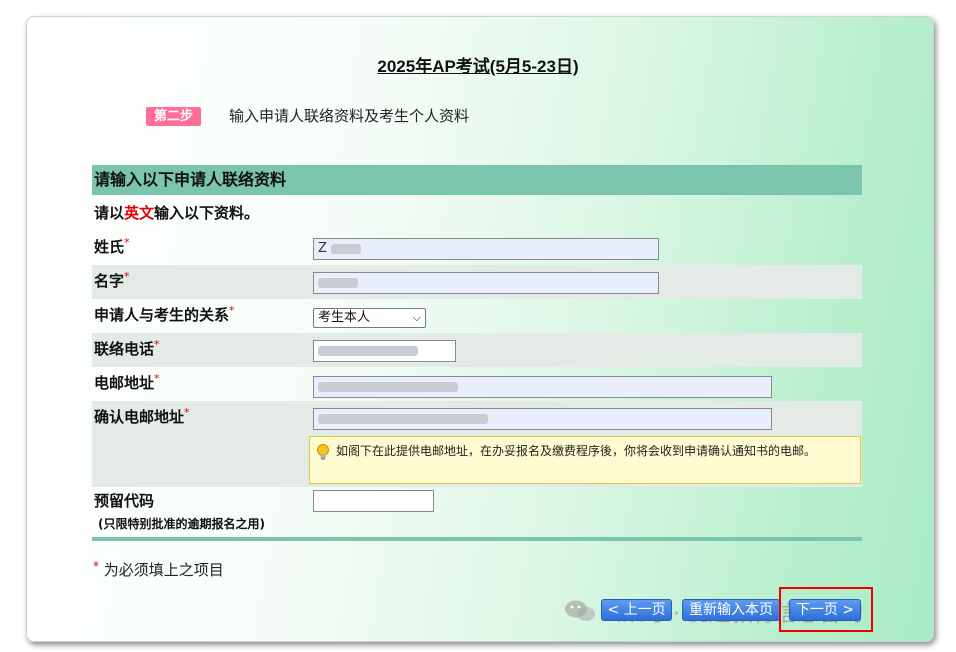 This screenshot has height=652, width=956. I want to click on relationship-label: 申请人与考生的关系*, so click(164, 314).